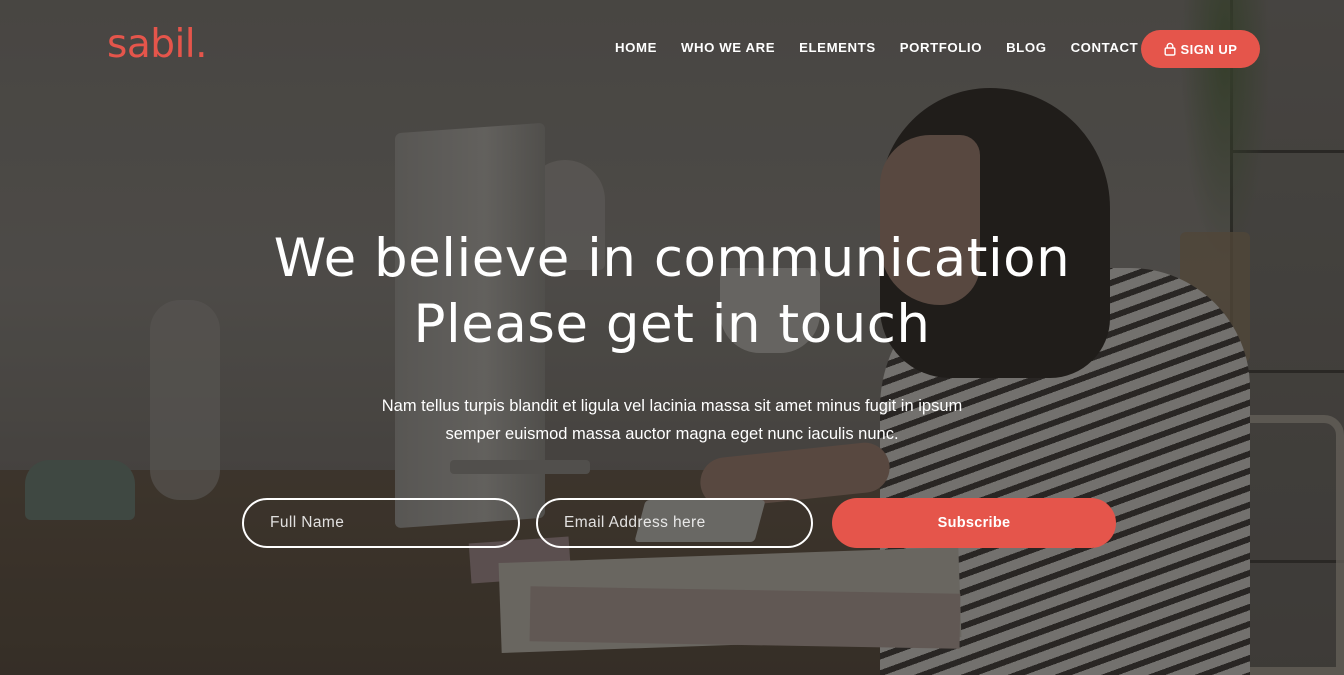 The image size is (1344, 675). Describe the element at coordinates (636, 48) in the screenshot. I see `nav-item-home: HOME` at that location.